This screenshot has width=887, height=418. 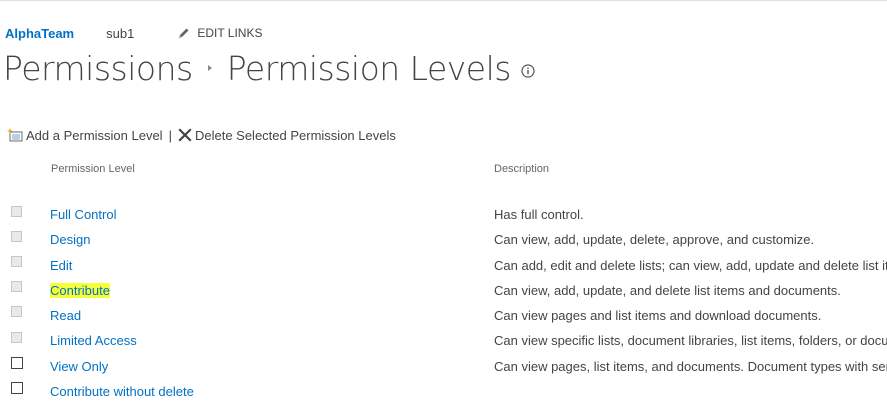 What do you see at coordinates (230, 33) in the screenshot?
I see `edit-links-label: EDIT LINKS` at bounding box center [230, 33].